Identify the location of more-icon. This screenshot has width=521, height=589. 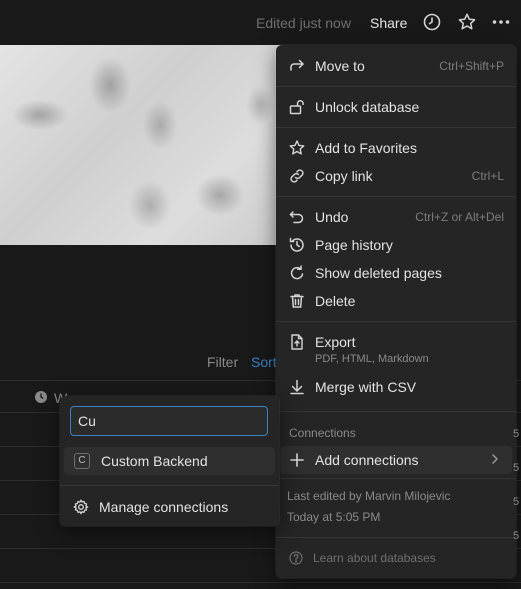
(501, 22).